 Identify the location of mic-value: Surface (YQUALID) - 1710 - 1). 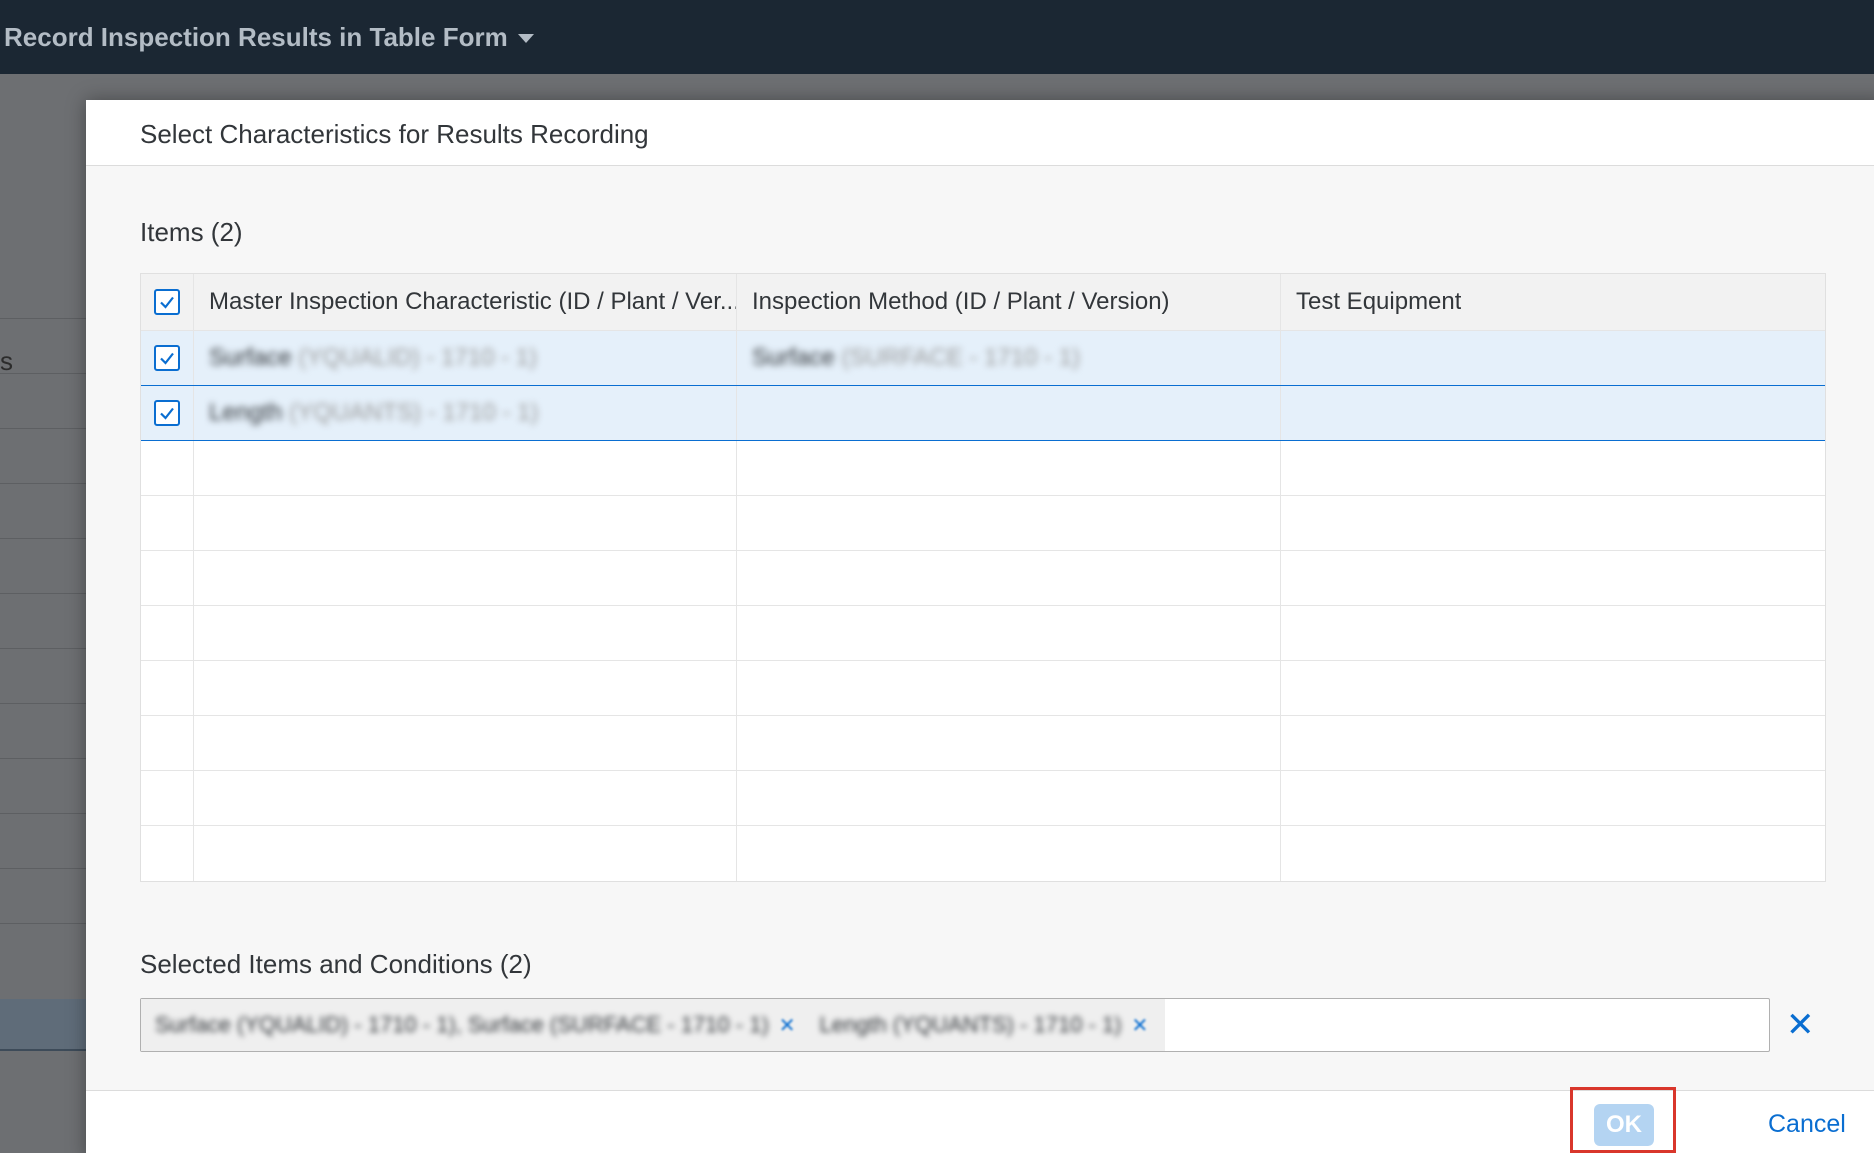
(373, 358).